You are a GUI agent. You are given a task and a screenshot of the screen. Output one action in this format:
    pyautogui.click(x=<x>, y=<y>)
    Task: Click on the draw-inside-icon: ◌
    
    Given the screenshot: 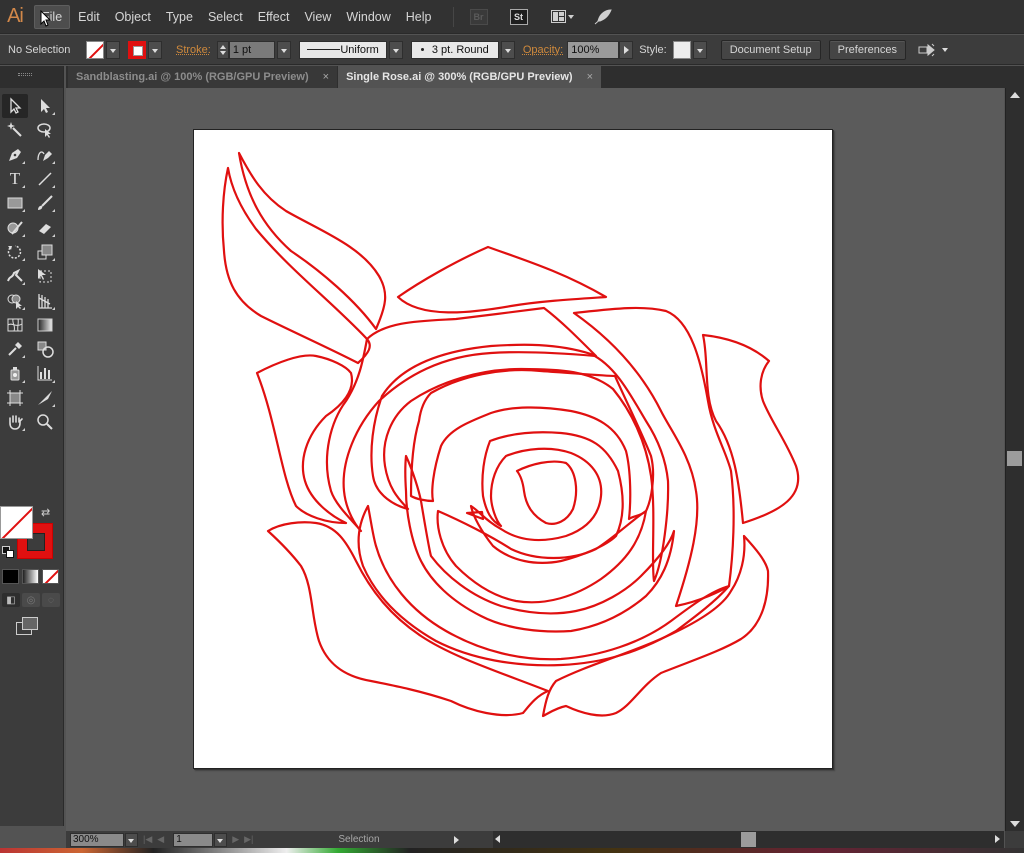 What is the action you would take?
    pyautogui.click(x=51, y=600)
    